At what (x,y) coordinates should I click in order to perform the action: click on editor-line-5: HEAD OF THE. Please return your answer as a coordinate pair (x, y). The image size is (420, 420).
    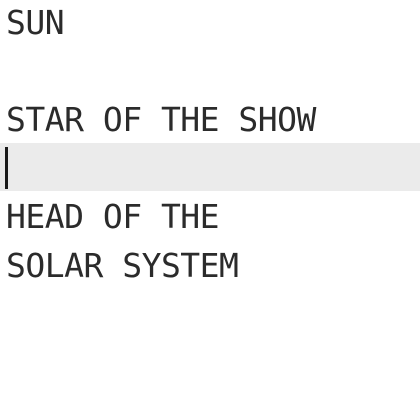
    Looking at the image, I should click on (213, 217).